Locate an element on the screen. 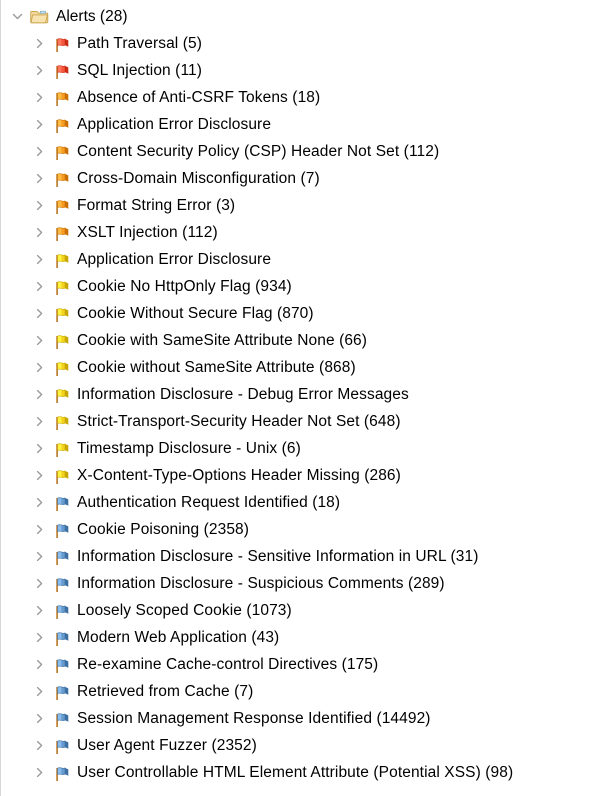  alert-label: Cookie without SameSite Attribute (868) is located at coordinates (216, 367).